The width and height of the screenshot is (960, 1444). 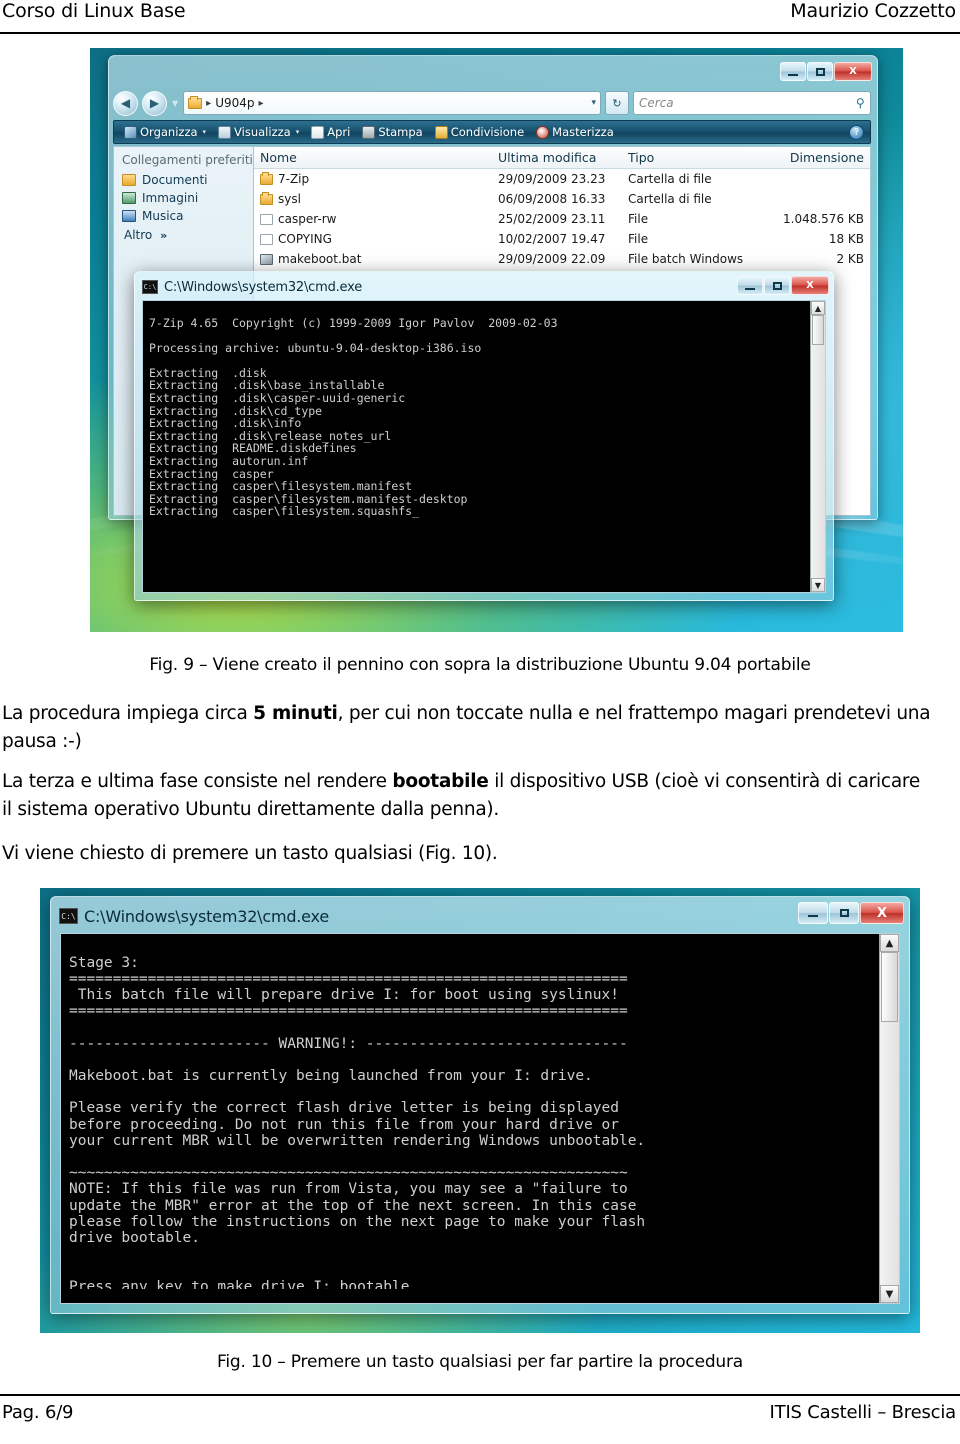 I want to click on address-bar: ▸ U904p ▸ ▾, so click(x=392, y=103).